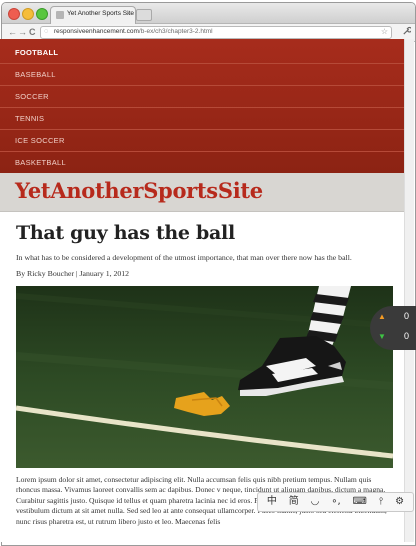  I want to click on network-speed-widget: ▲ 0 ▼ 0, so click(393, 328).